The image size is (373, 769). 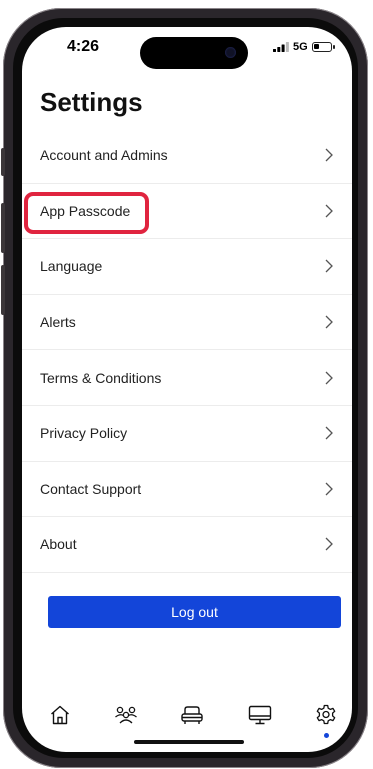 I want to click on menu-item-label: About, so click(x=58, y=544).